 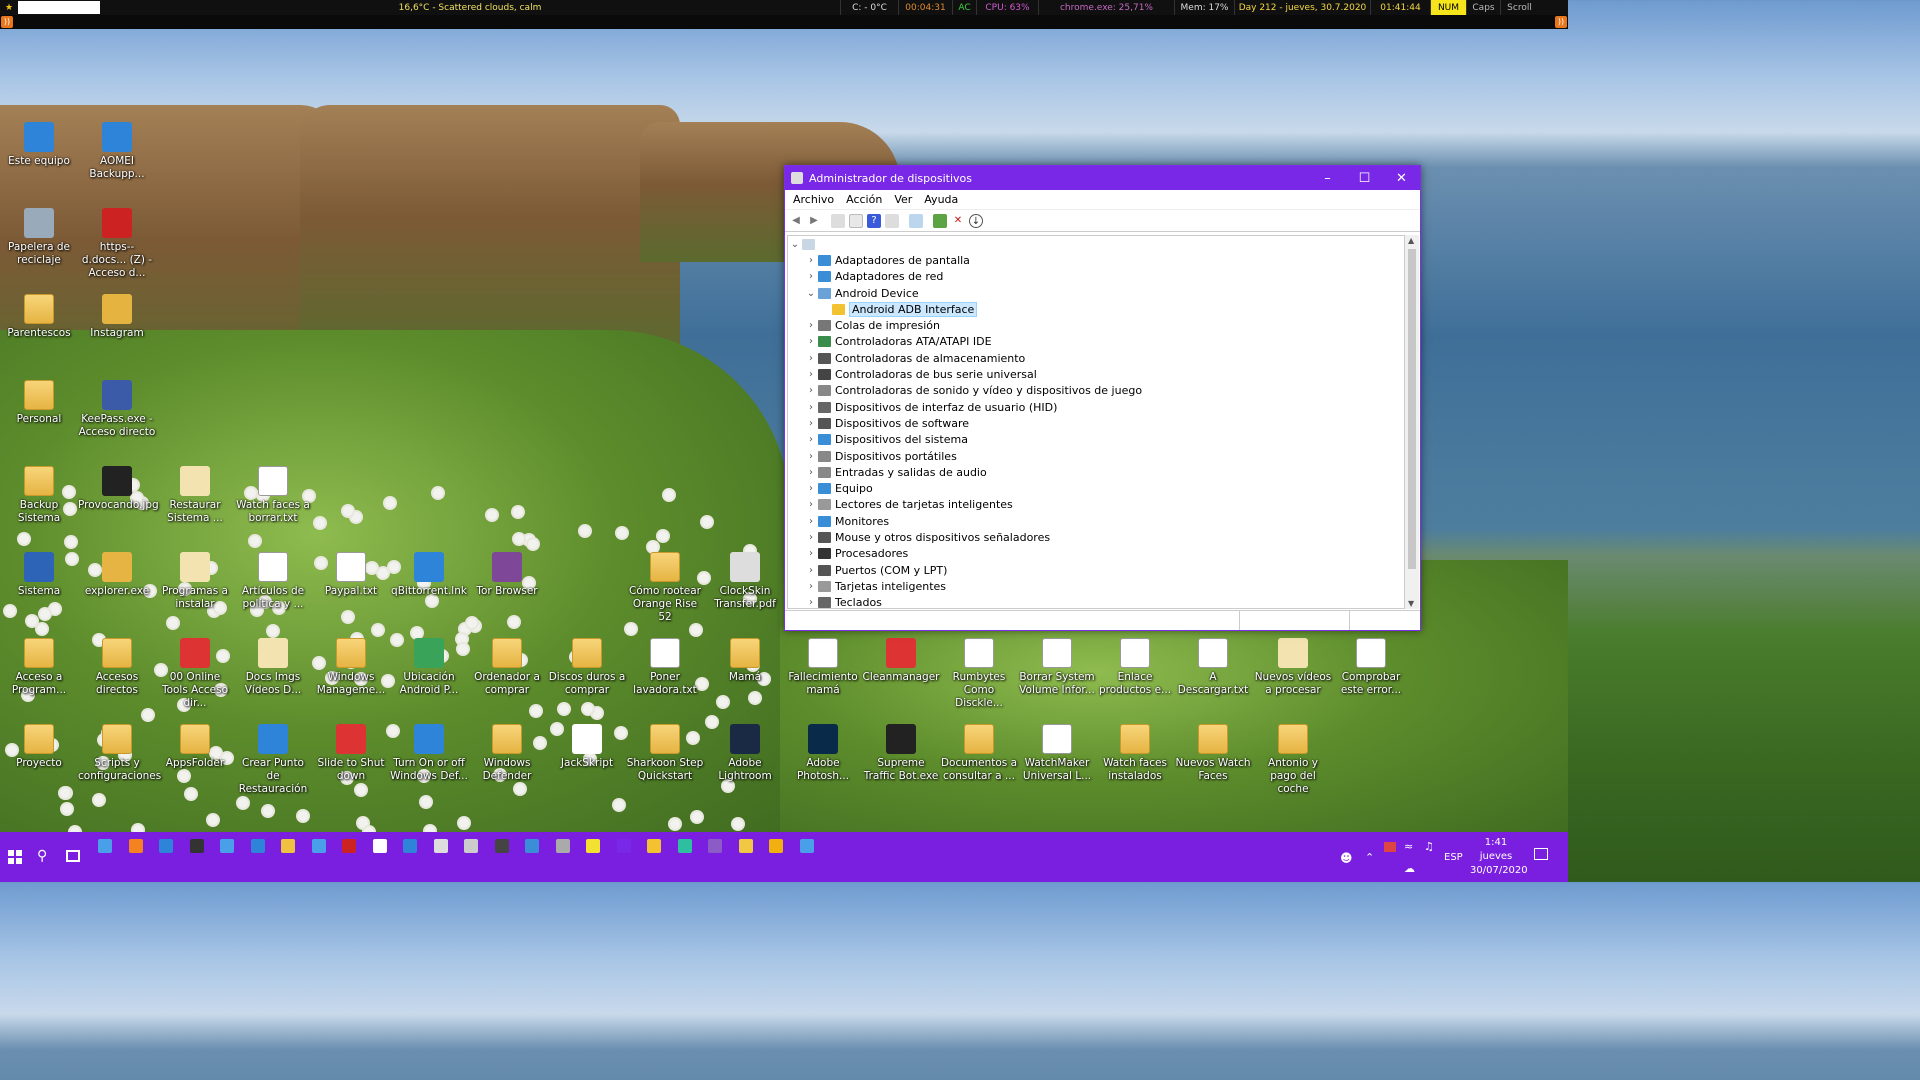 What do you see at coordinates (665, 753) in the screenshot?
I see `desktop-icon: Sharkoon Step Quickstart` at bounding box center [665, 753].